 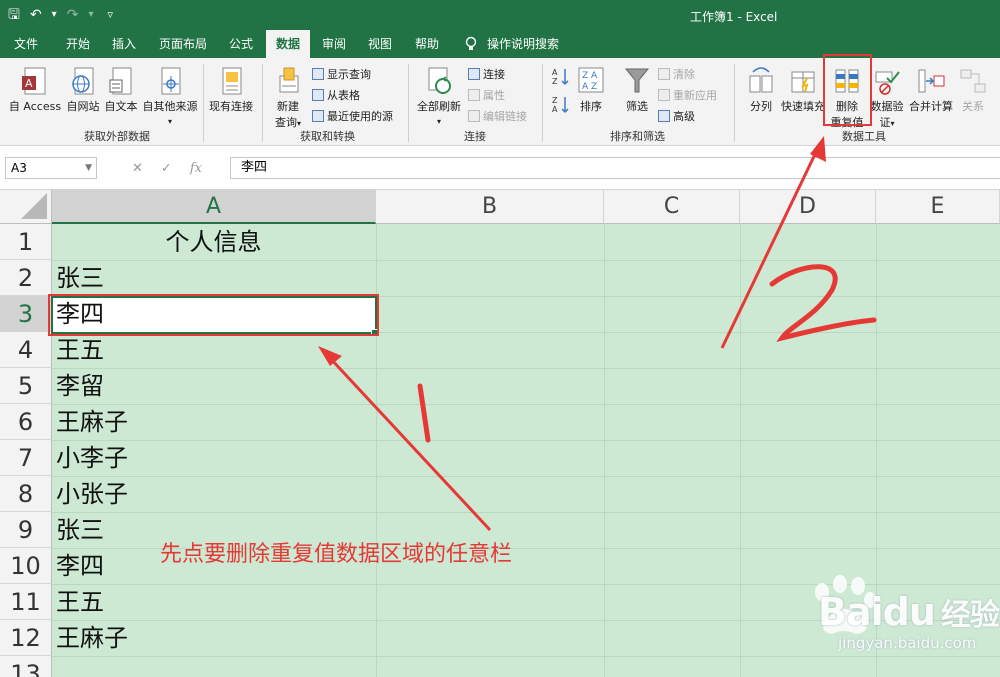 What do you see at coordinates (907, 643) in the screenshot?
I see `watermark-url: jingyan.baidu.com` at bounding box center [907, 643].